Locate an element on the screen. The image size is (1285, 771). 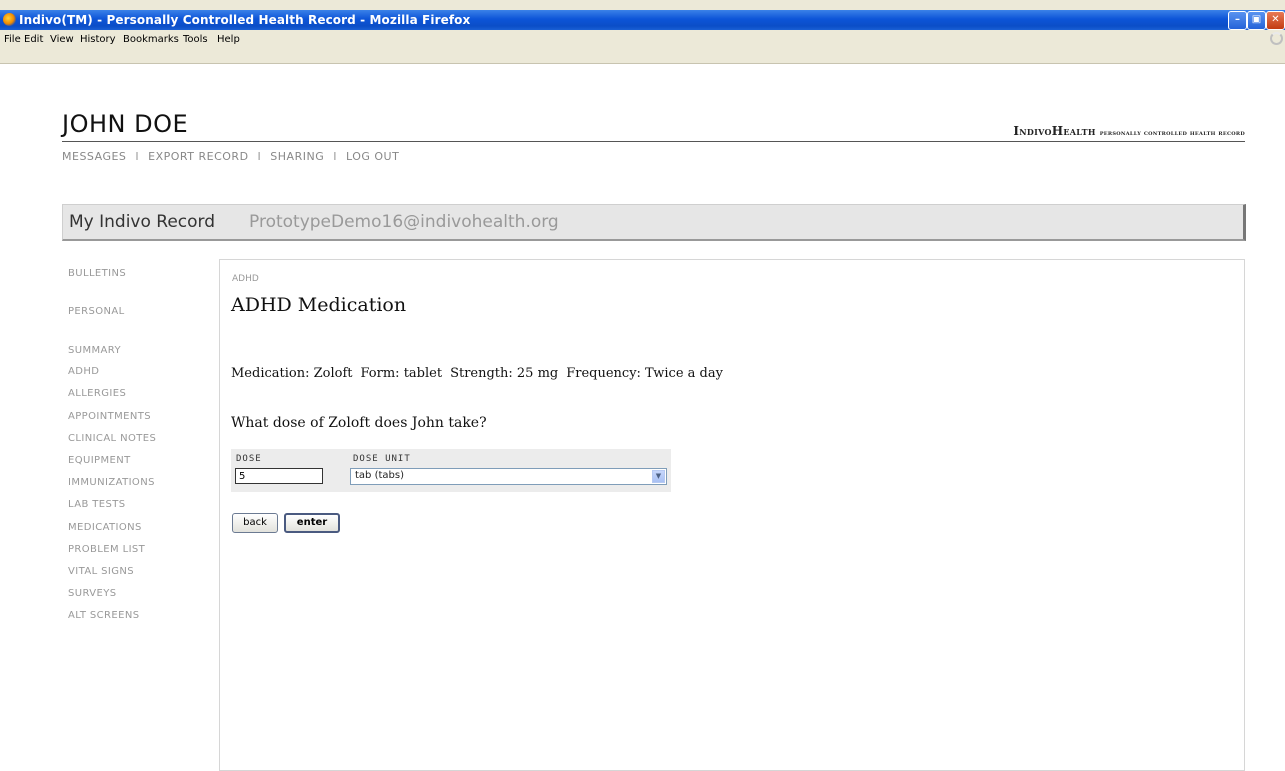
dose-unit-label: DOSE UNIT is located at coordinates (382, 459).